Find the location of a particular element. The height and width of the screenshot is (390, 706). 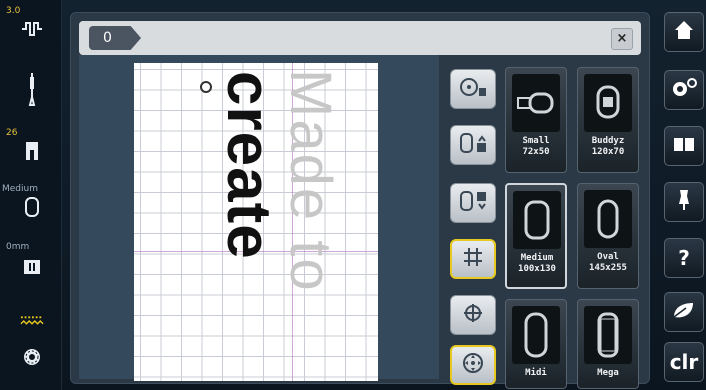

hoop-up-button is located at coordinates (473, 145).